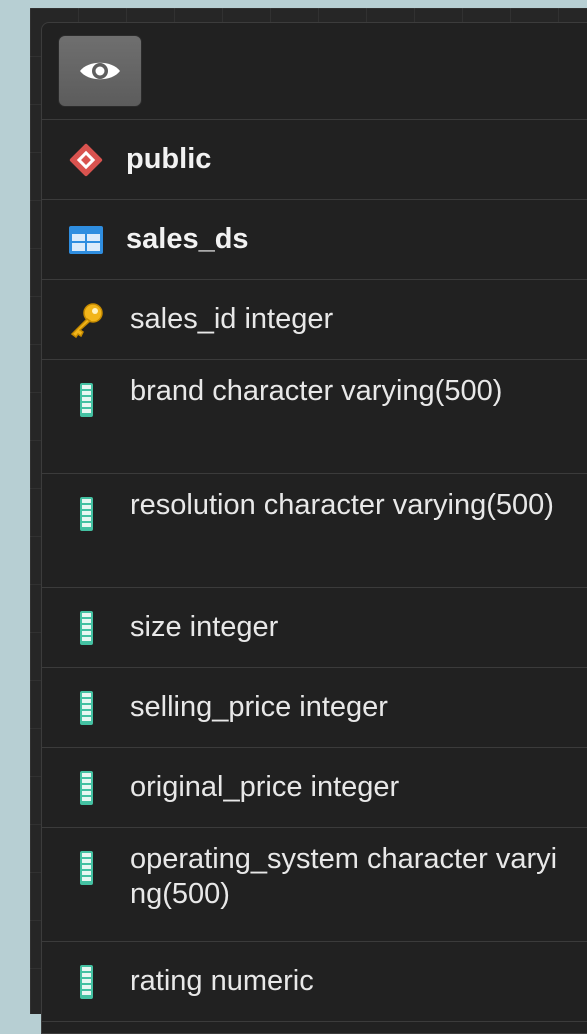 This screenshot has width=587, height=1034. What do you see at coordinates (314, 240) in the screenshot?
I see `tree-item-table: sales_ds` at bounding box center [314, 240].